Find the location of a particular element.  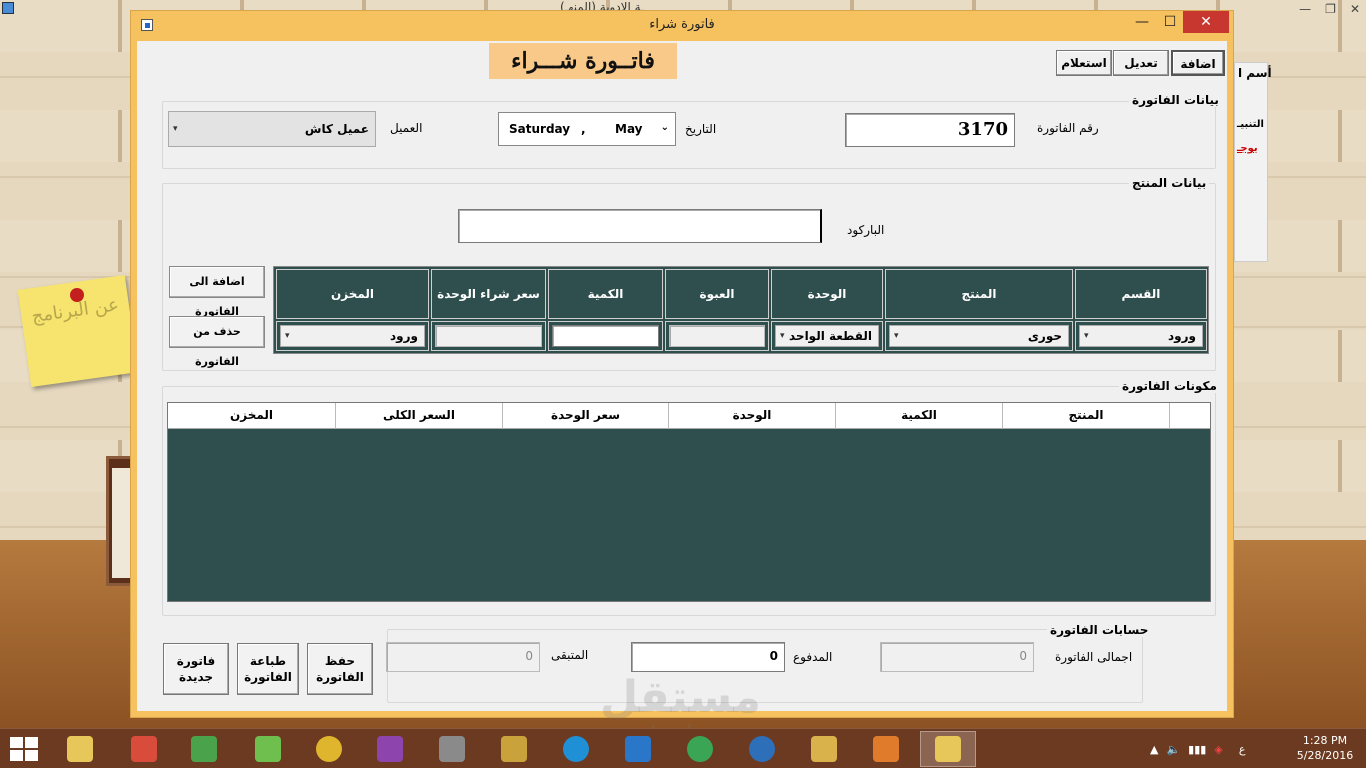

volume-icon: 🔈 is located at coordinates (1173, 749).